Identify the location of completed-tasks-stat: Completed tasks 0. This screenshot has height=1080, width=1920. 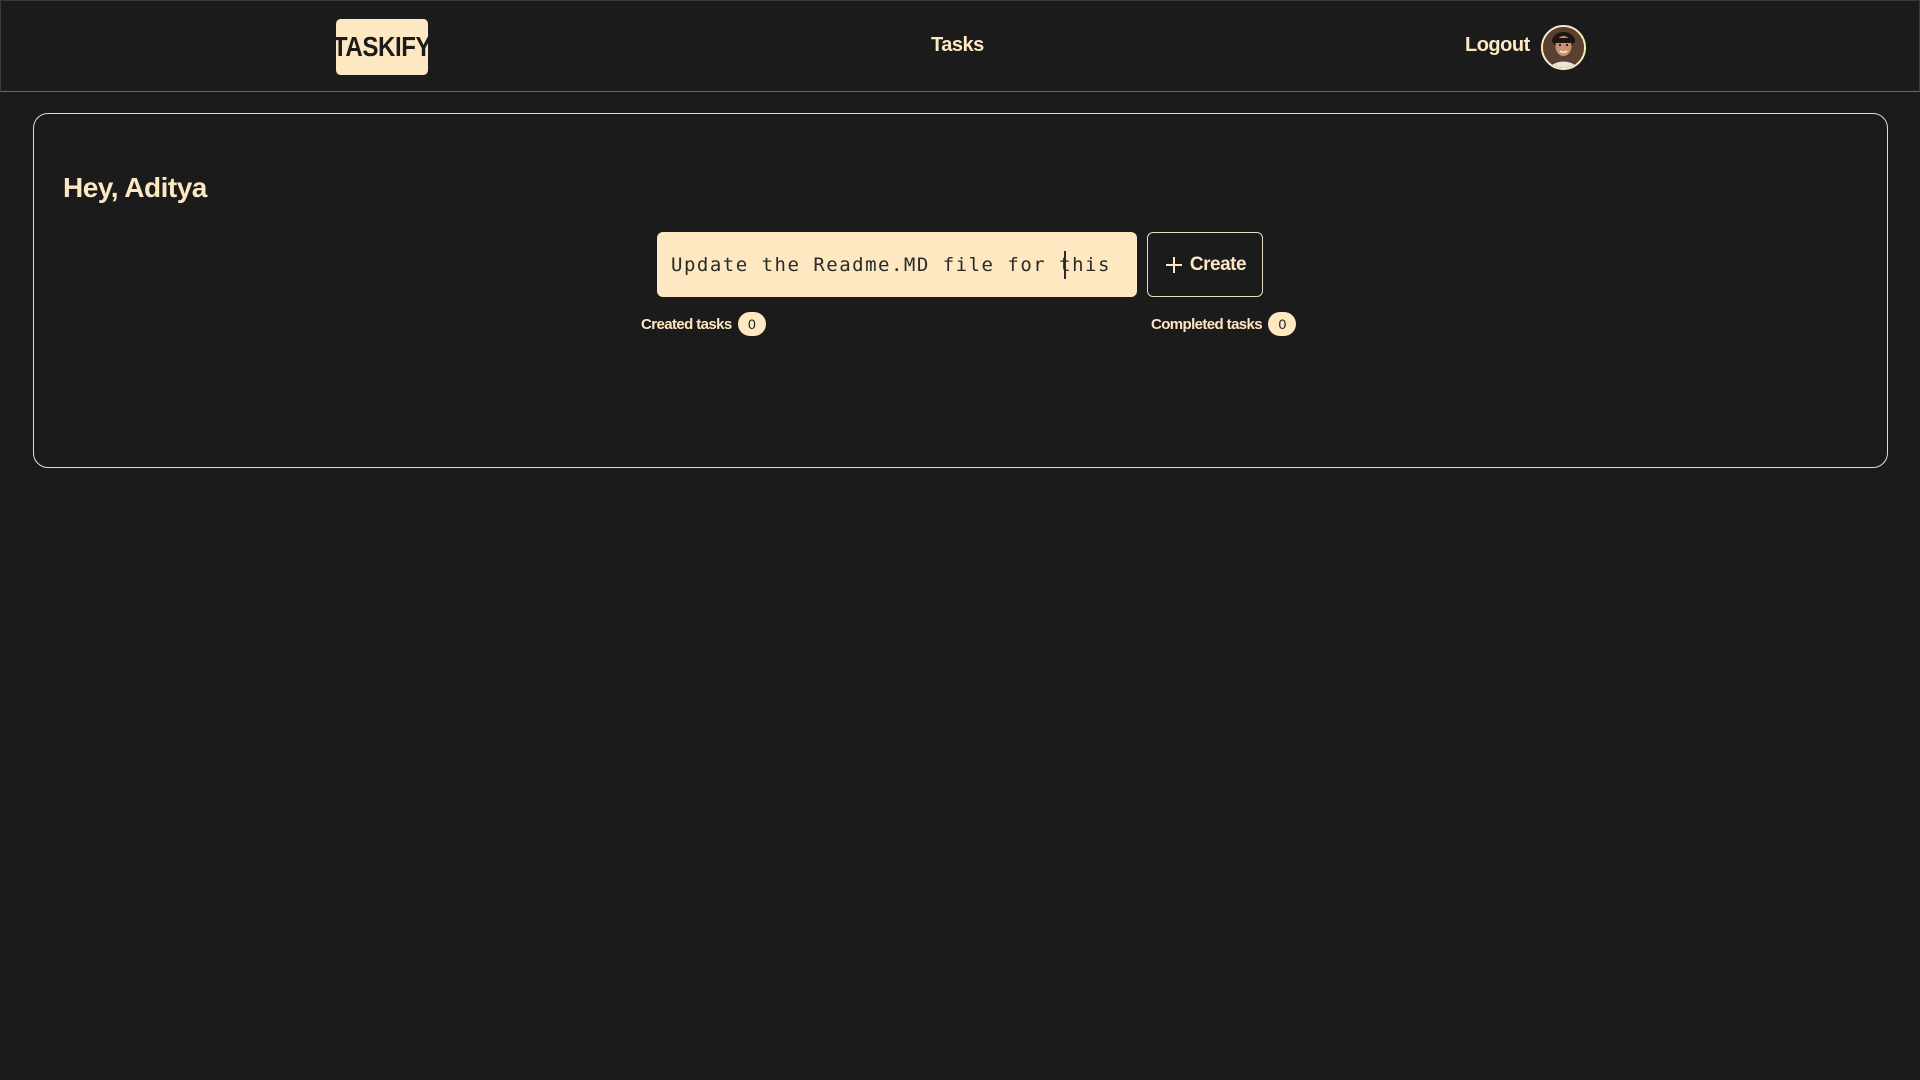
(1224, 324).